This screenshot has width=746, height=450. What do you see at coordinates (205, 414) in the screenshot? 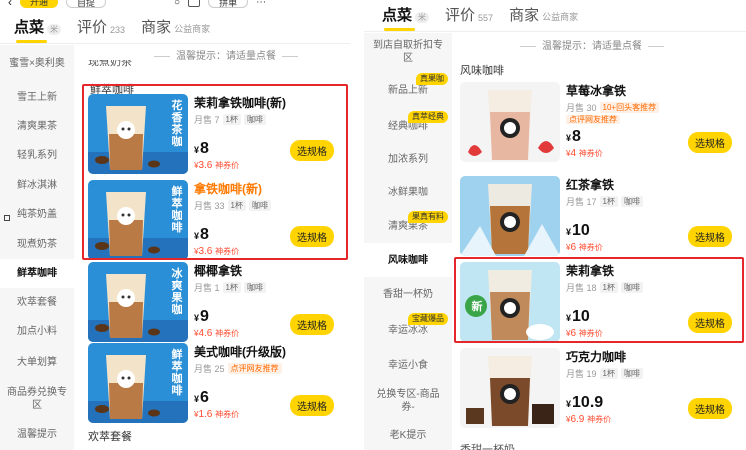
I see `coupon-value: 1.6` at bounding box center [205, 414].